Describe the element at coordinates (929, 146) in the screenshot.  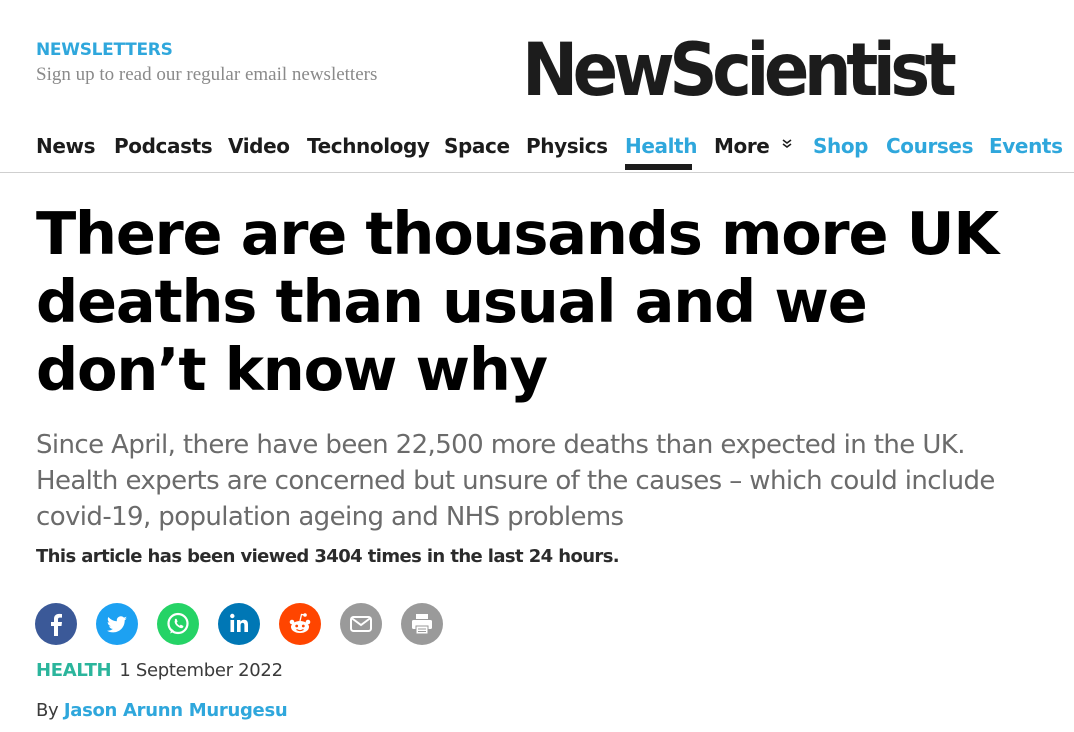
I see `nav-item-courses: Courses` at that location.